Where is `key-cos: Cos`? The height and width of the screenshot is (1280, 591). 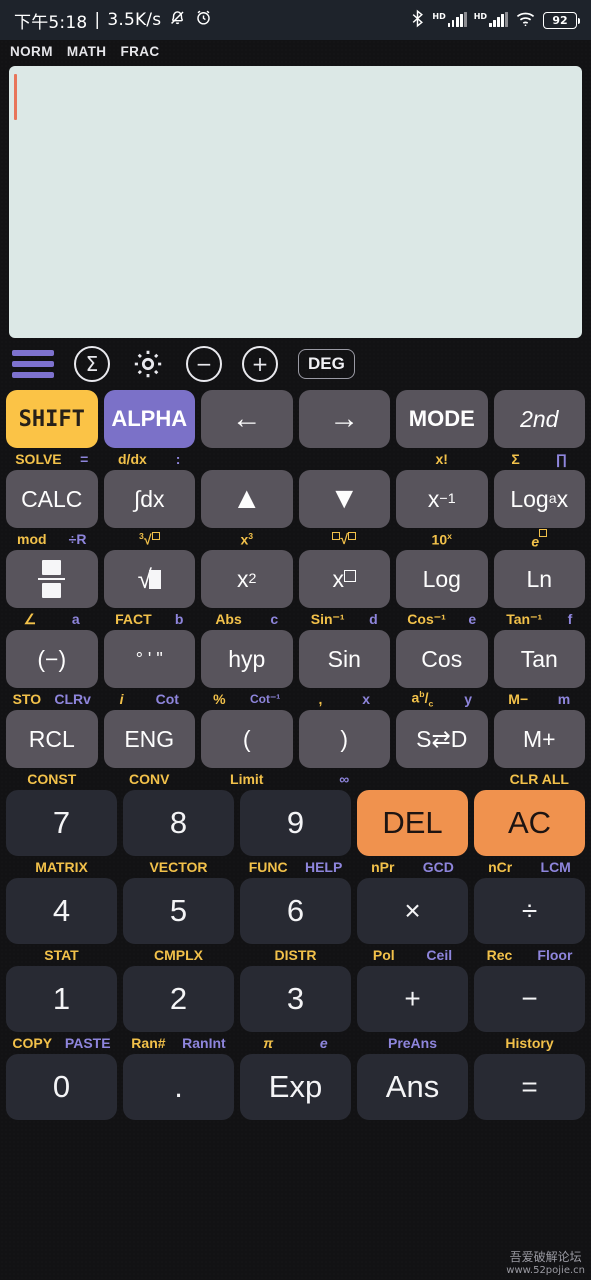 key-cos: Cos is located at coordinates (442, 659).